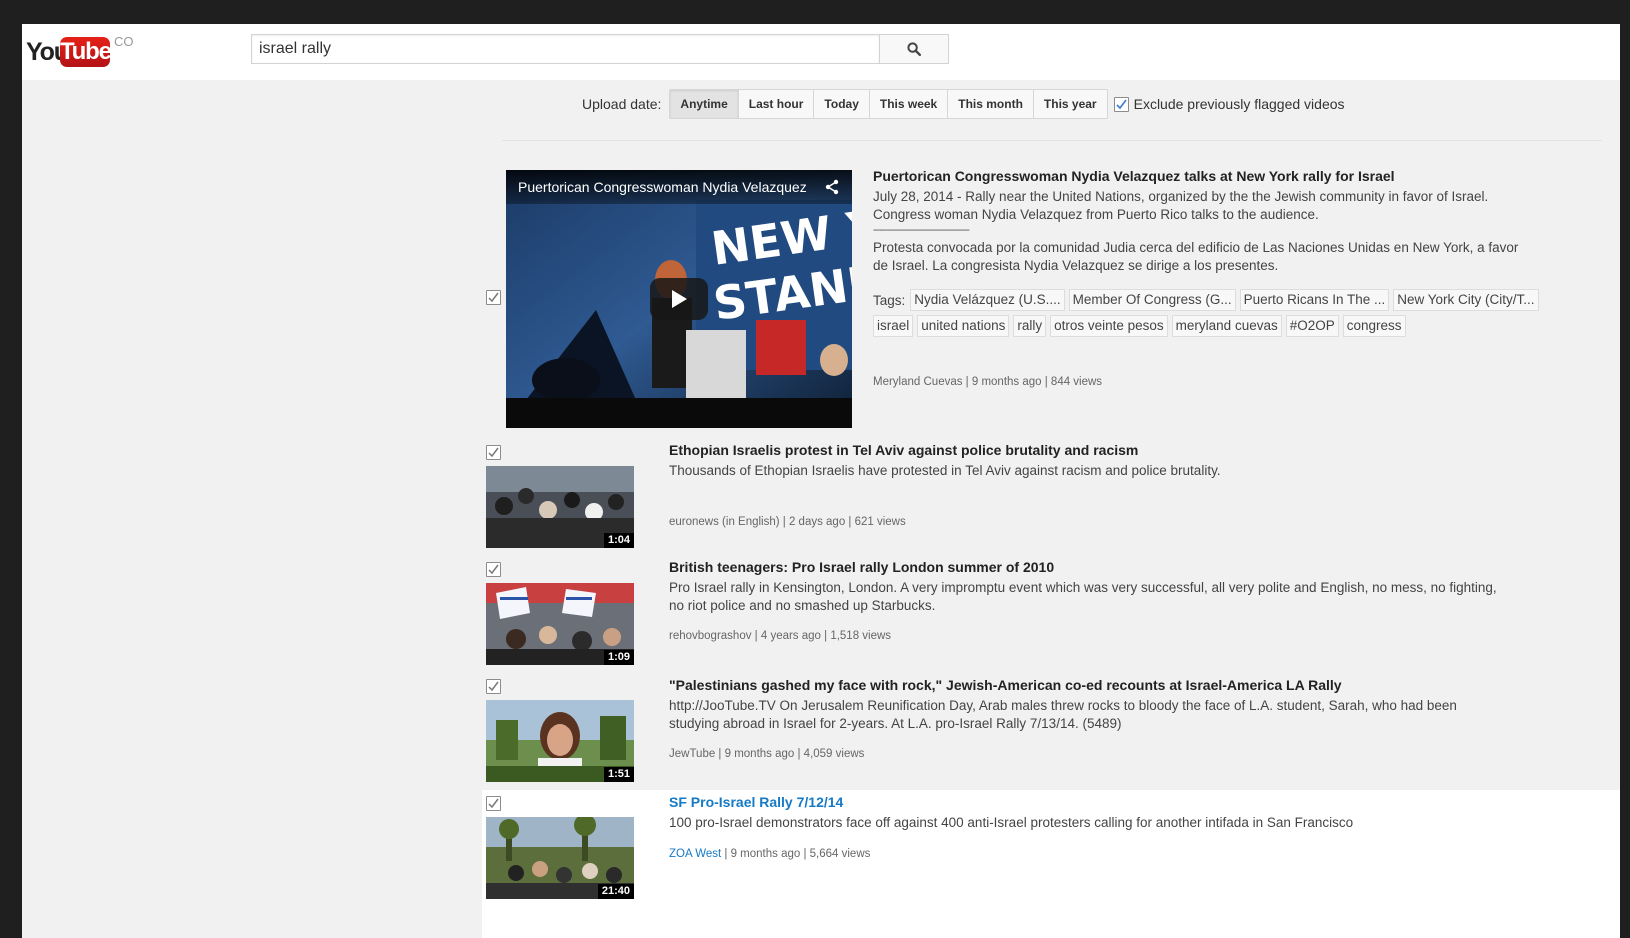  What do you see at coordinates (893, 326) in the screenshot?
I see `tag-item: israel` at bounding box center [893, 326].